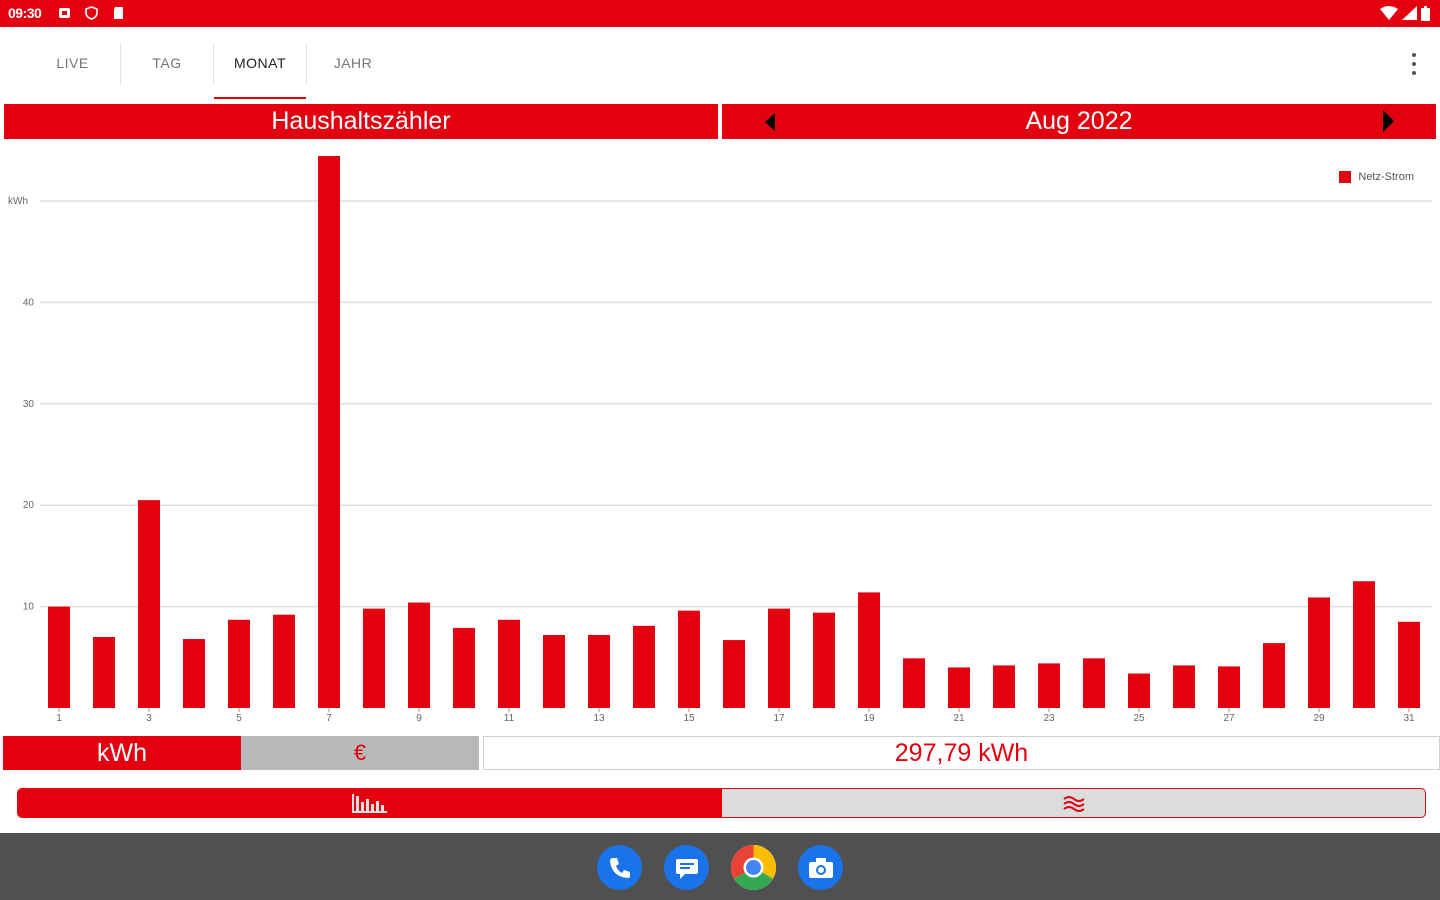 This screenshot has height=900, width=1440. Describe the element at coordinates (509, 718) in the screenshot. I see `x-tick-label: 11` at that location.